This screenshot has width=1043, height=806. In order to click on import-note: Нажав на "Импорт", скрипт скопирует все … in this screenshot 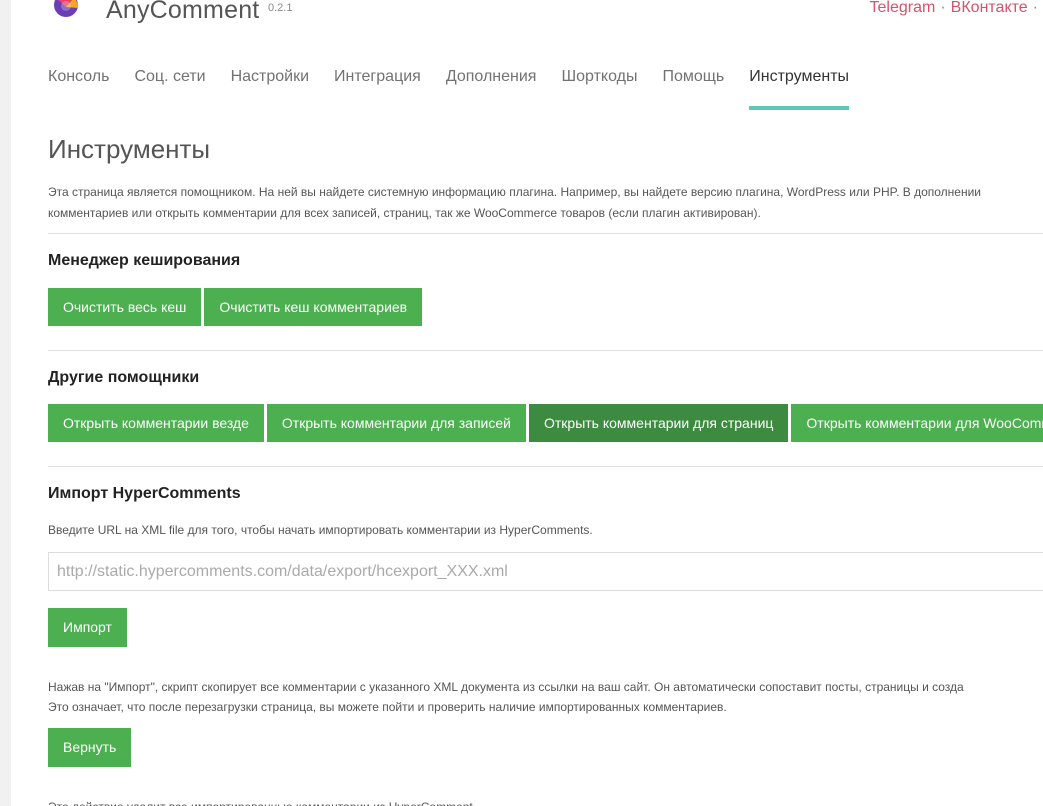, I will do `click(506, 697)`.